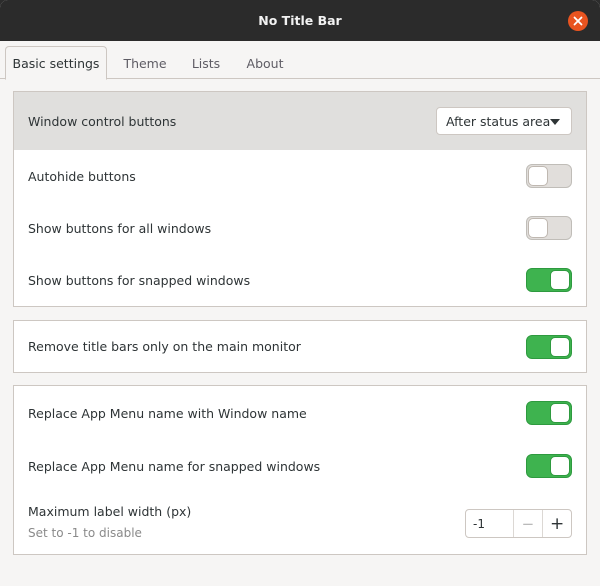 Image resolution: width=600 pixels, height=586 pixels. Describe the element at coordinates (85, 533) in the screenshot. I see `max-label-width-hint: Set to -1 to disable` at that location.